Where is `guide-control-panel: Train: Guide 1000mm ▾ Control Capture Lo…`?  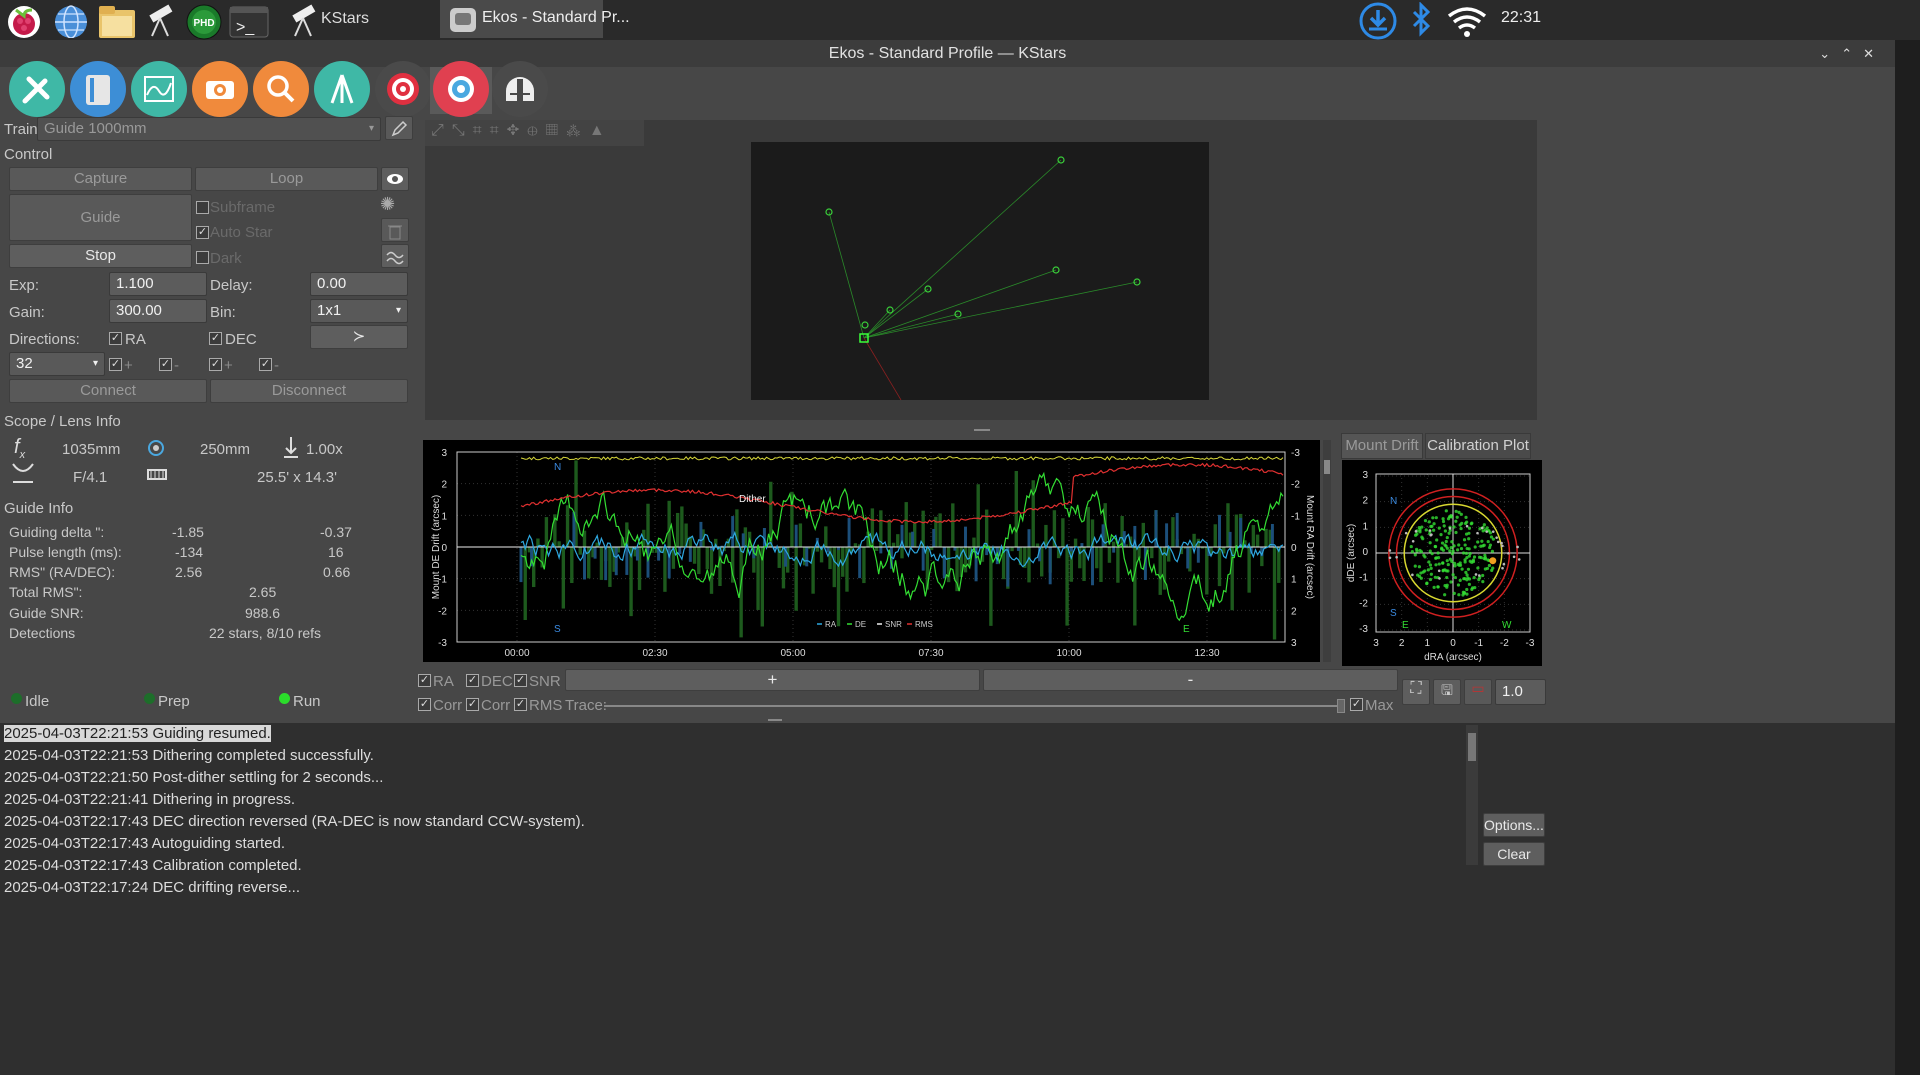
guide-control-panel: Train: Guide 1000mm ▾ Control Capture Lo… is located at coordinates (209, 420).